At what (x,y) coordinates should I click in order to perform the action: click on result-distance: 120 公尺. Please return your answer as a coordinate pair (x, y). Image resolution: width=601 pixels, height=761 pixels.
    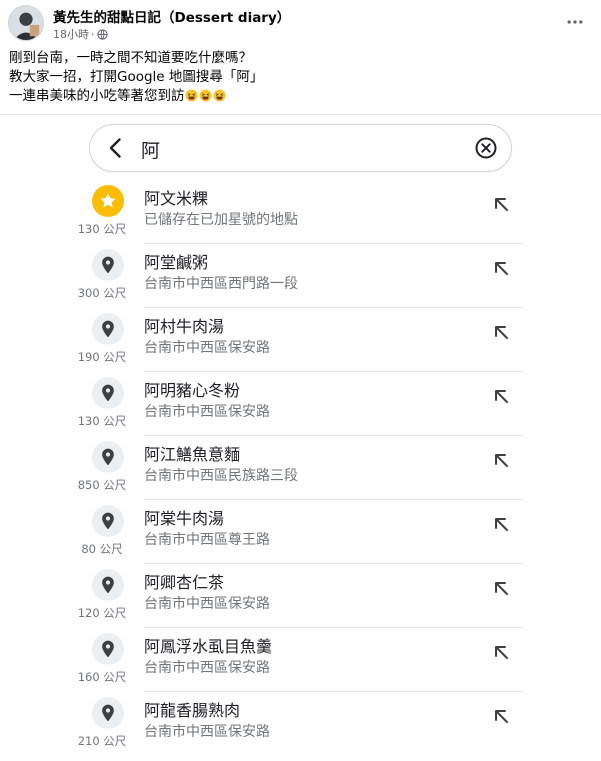
    Looking at the image, I should click on (102, 613).